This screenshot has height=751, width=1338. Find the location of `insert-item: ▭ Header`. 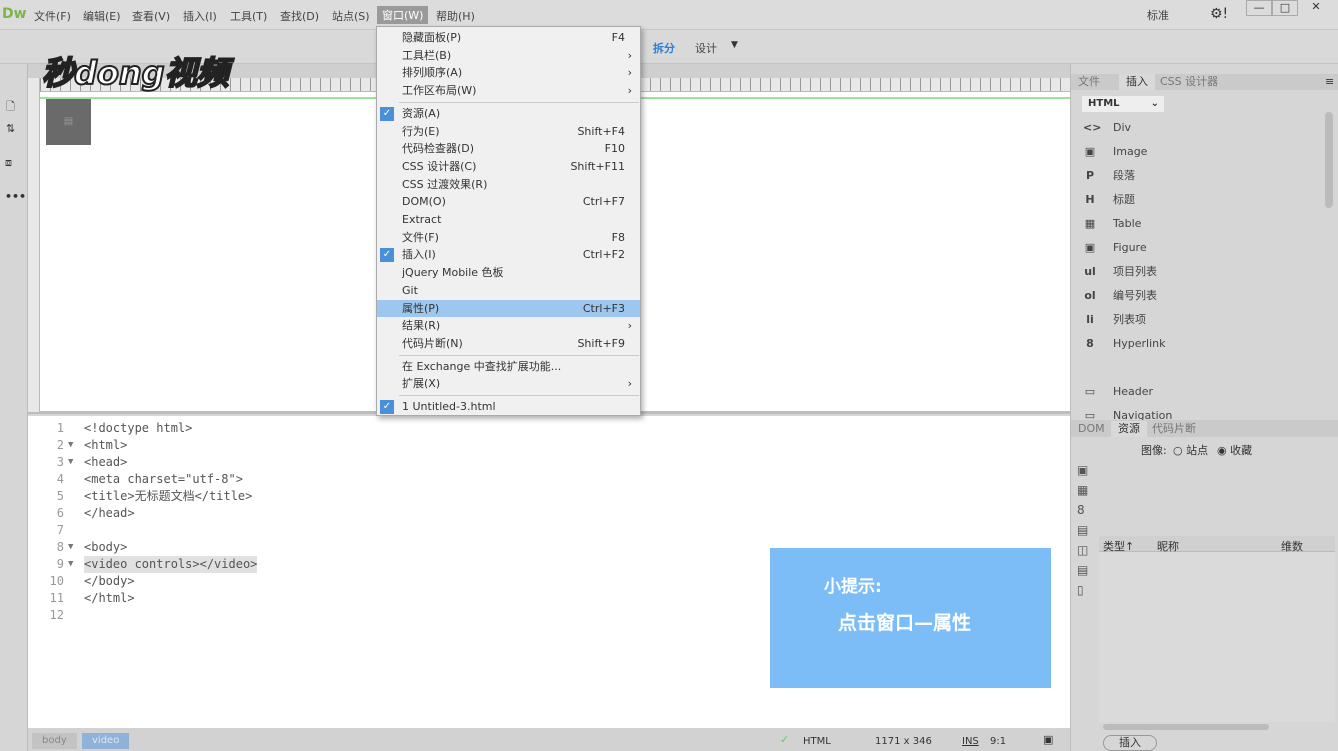

insert-item: ▭ Header is located at coordinates (1203, 392).